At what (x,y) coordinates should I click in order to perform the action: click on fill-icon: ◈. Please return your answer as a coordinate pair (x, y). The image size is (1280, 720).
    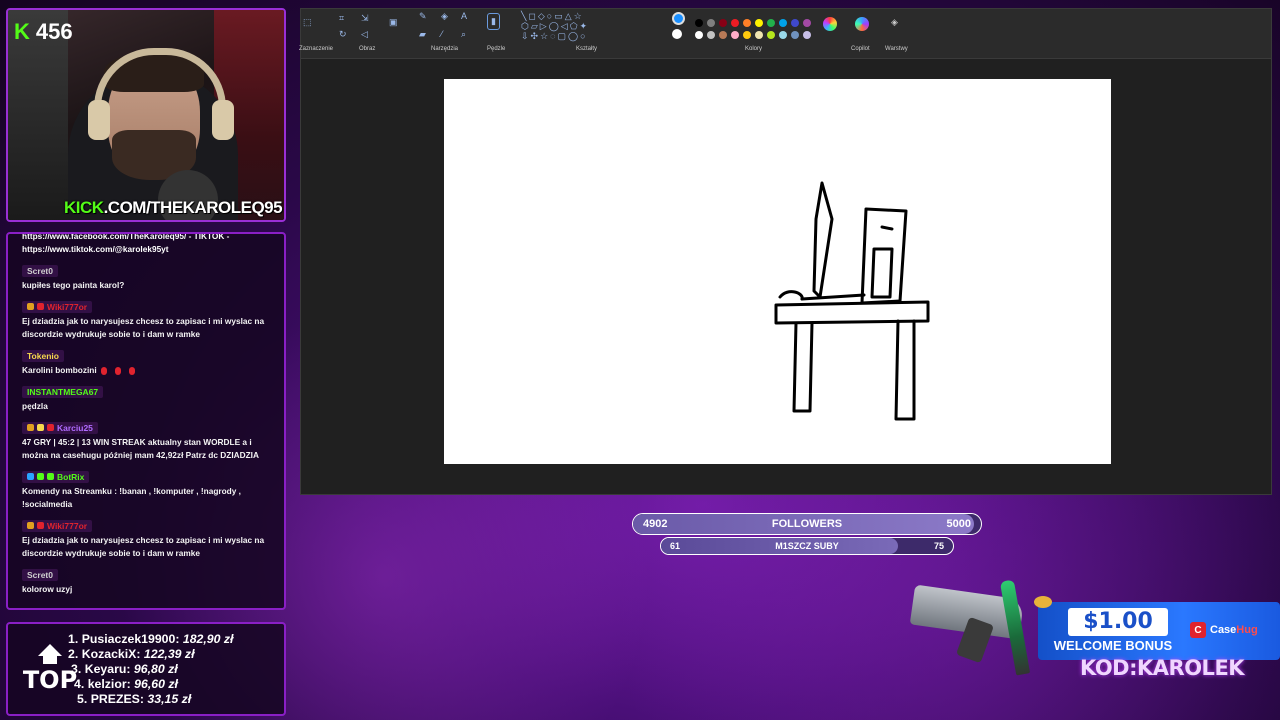
    Looking at the image, I should click on (444, 16).